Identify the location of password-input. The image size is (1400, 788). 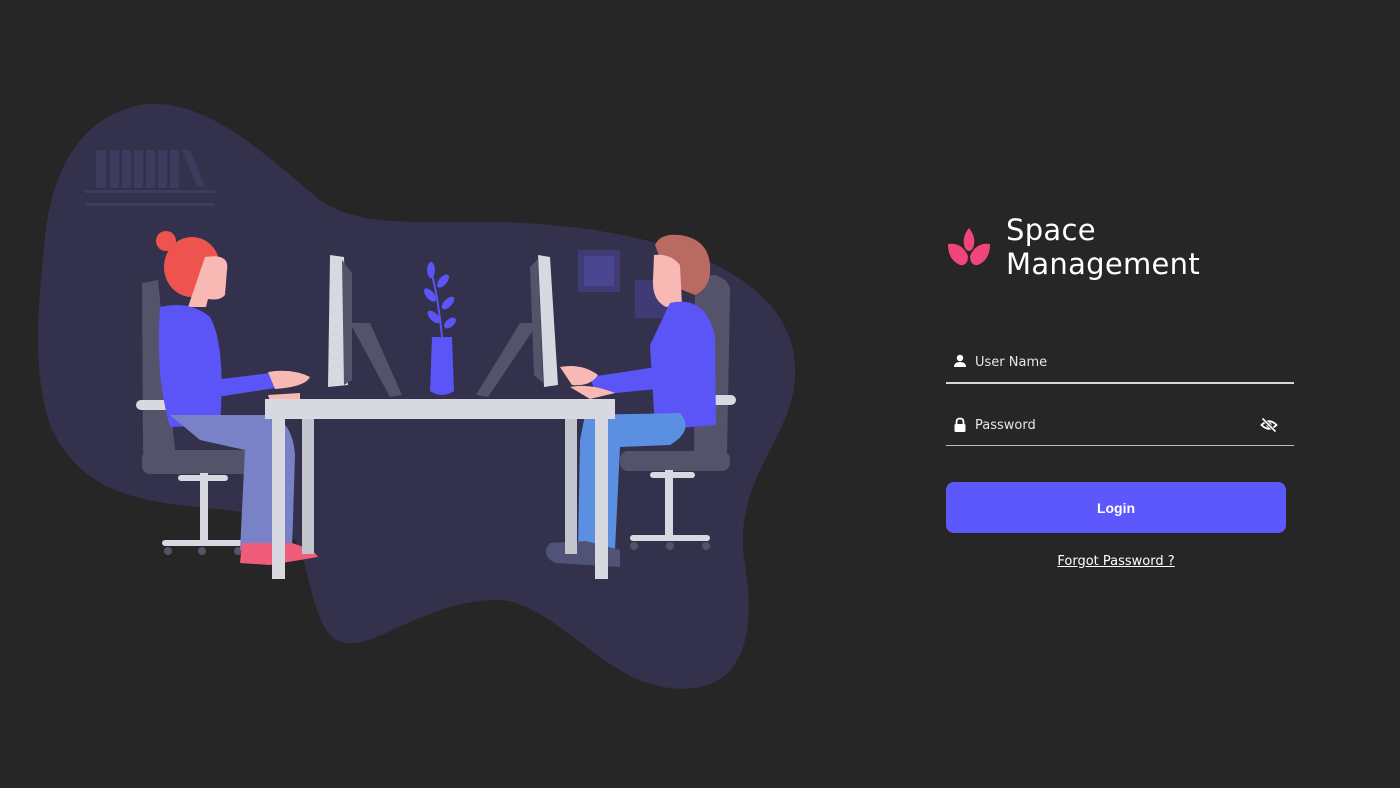
(1117, 425).